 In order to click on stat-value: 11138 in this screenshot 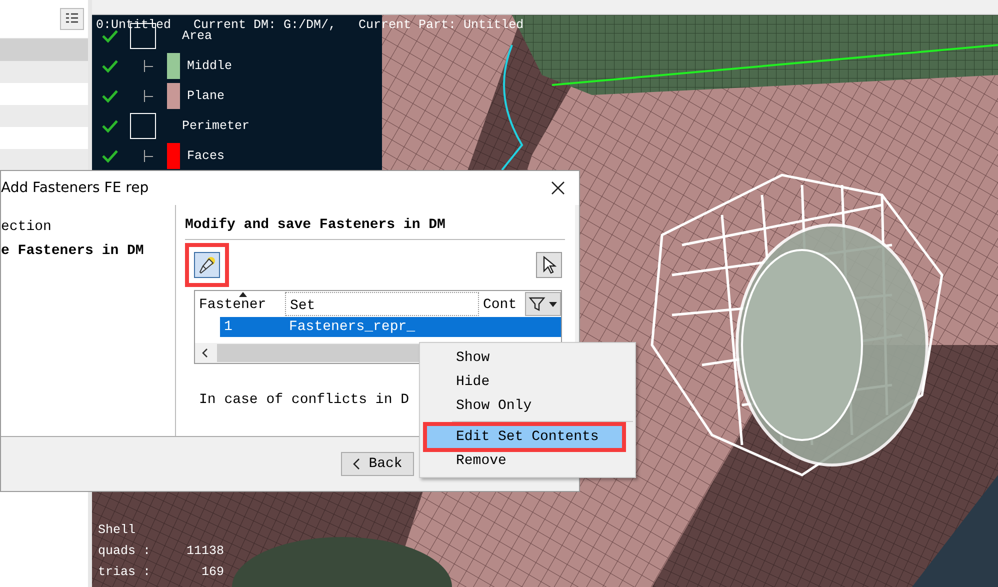, I will do `click(204, 552)`.